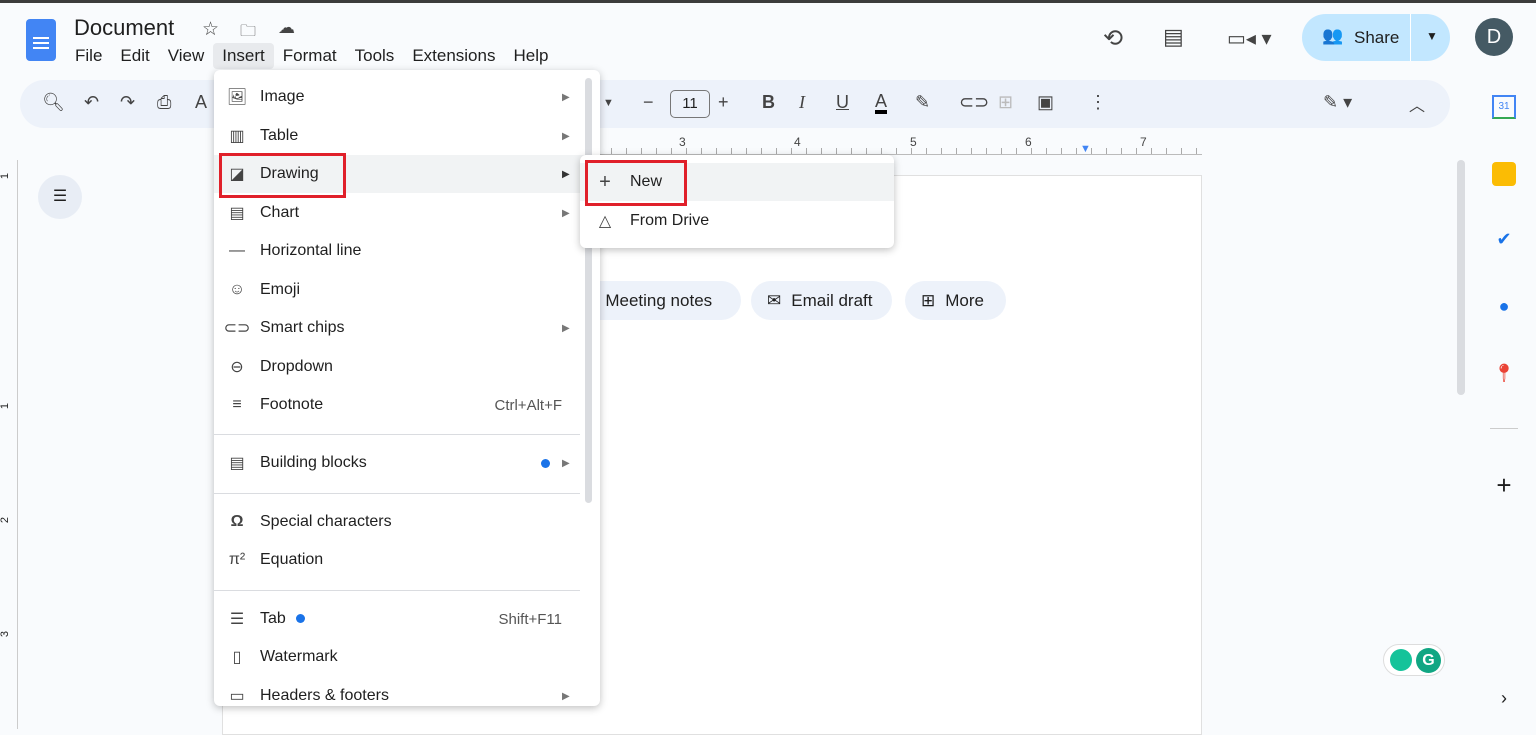 Image resolution: width=1536 pixels, height=735 pixels. What do you see at coordinates (124, 28) in the screenshot?
I see `document-title: Document` at bounding box center [124, 28].